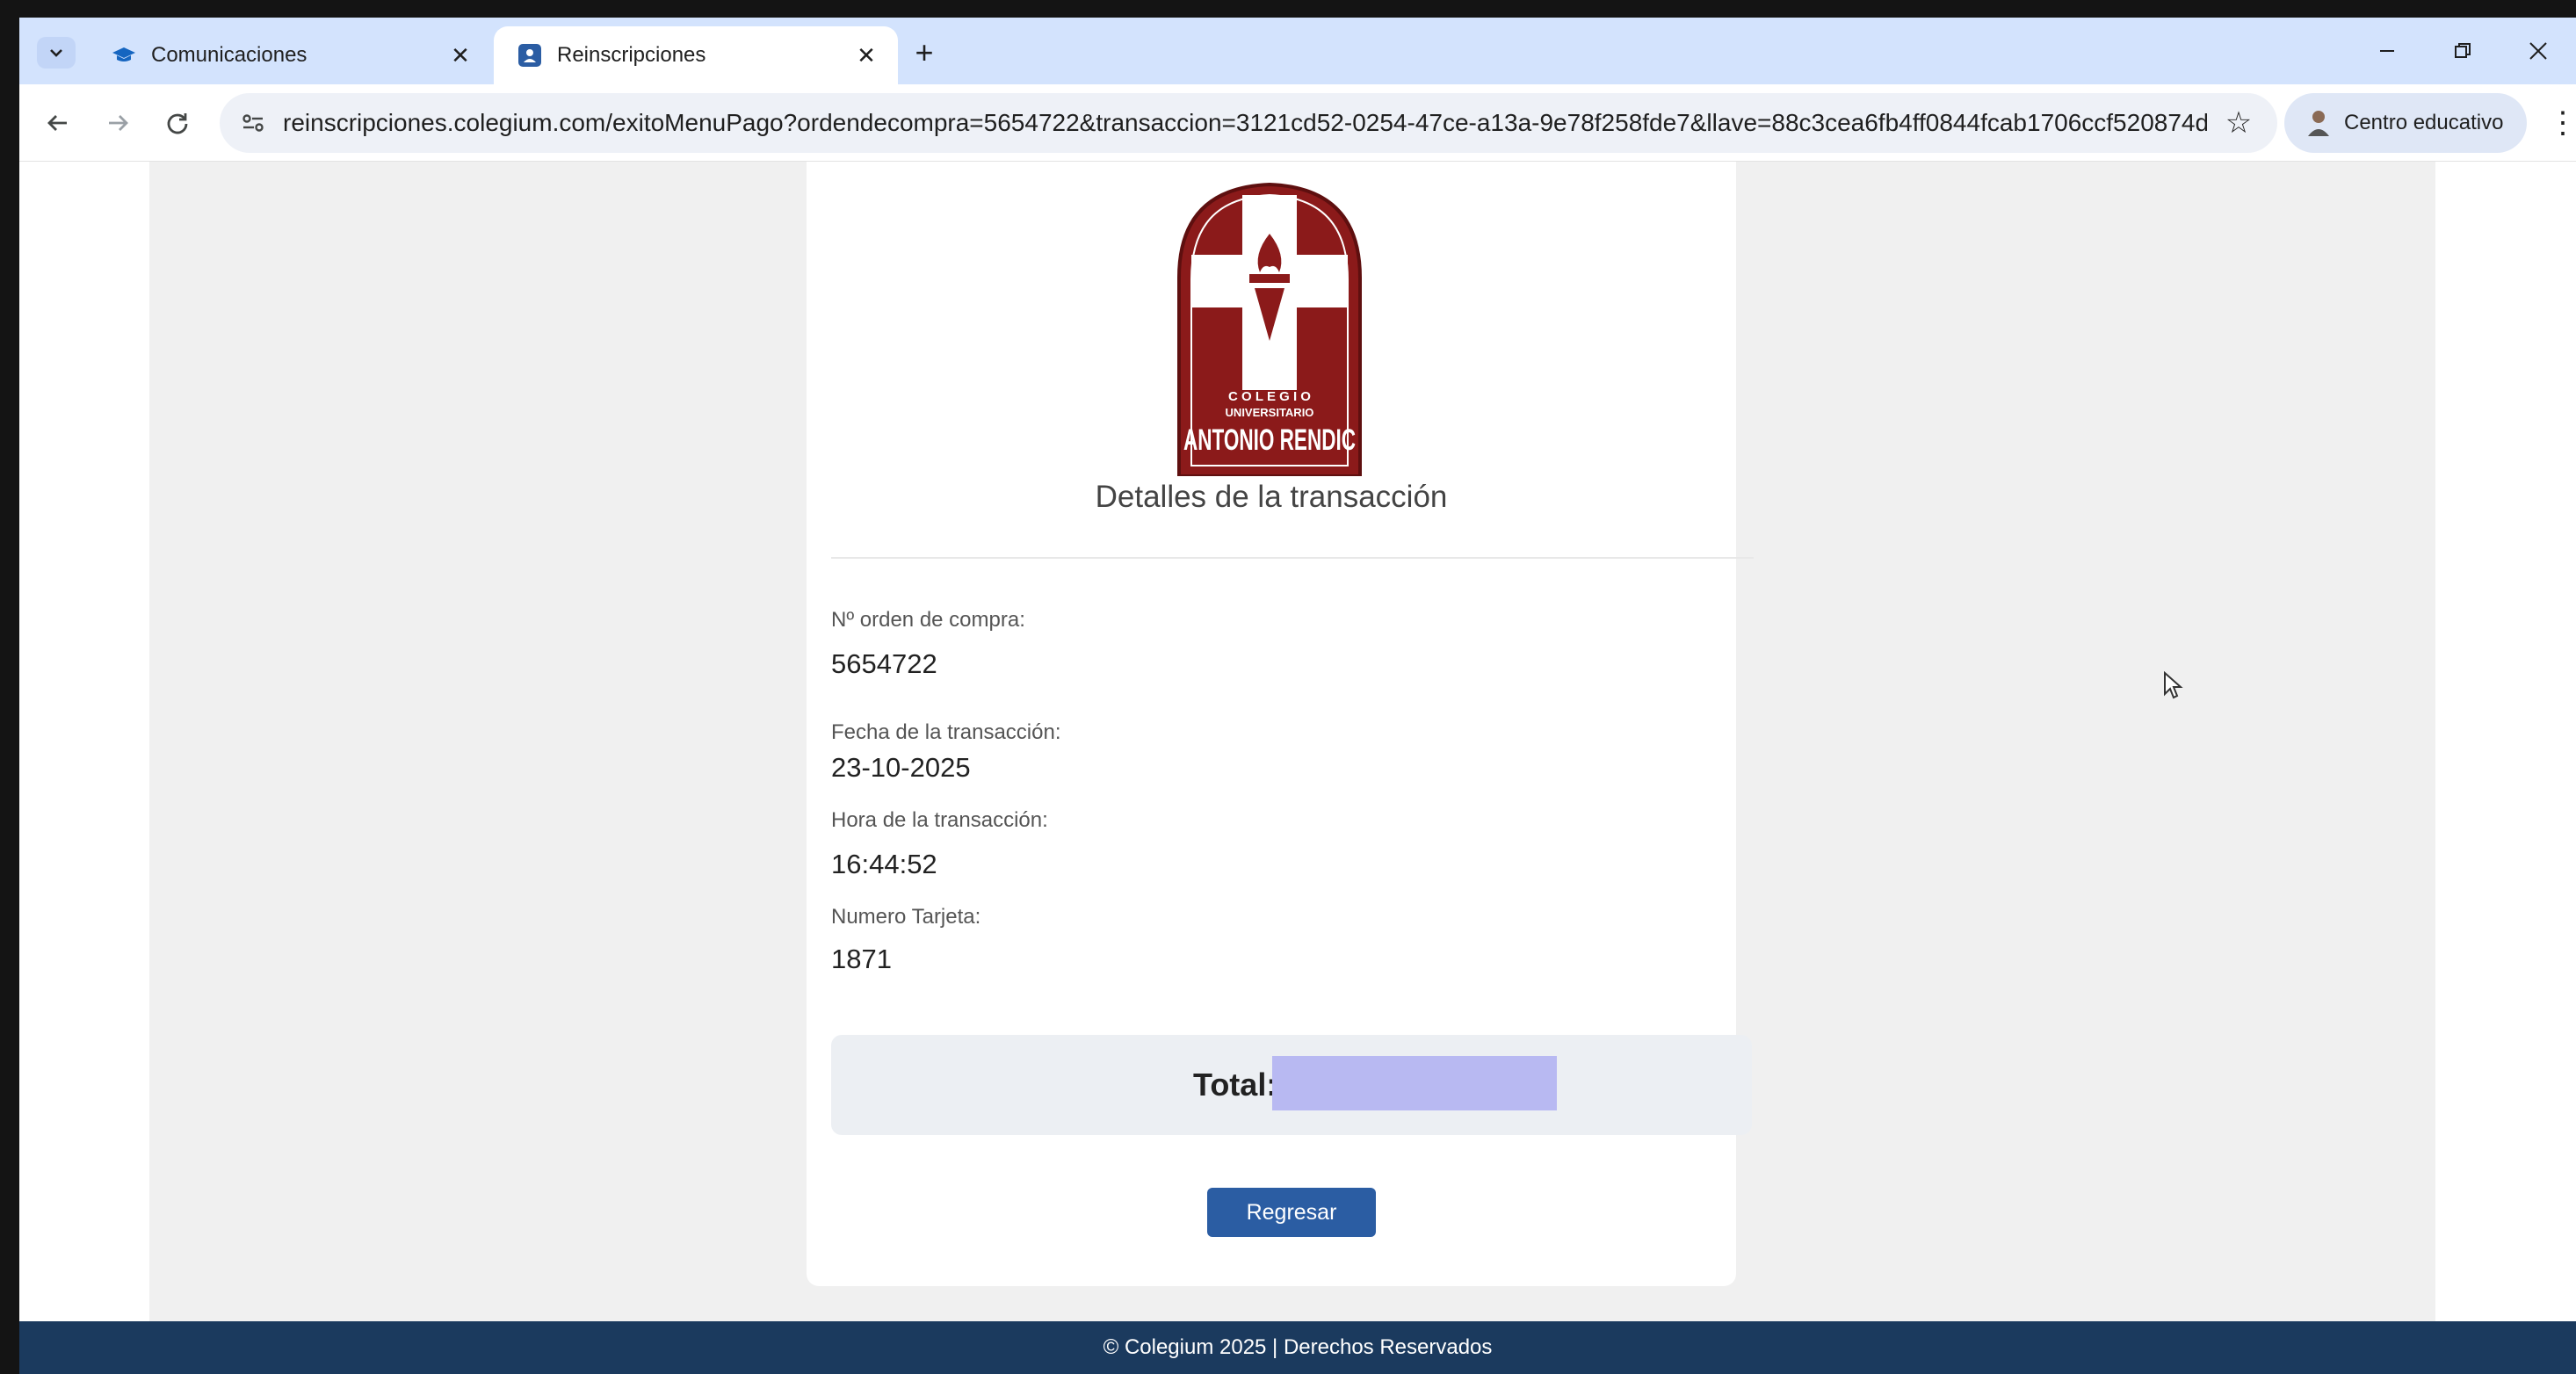 Image resolution: width=2576 pixels, height=1374 pixels. I want to click on profile-button: Centro educativo, so click(2405, 123).